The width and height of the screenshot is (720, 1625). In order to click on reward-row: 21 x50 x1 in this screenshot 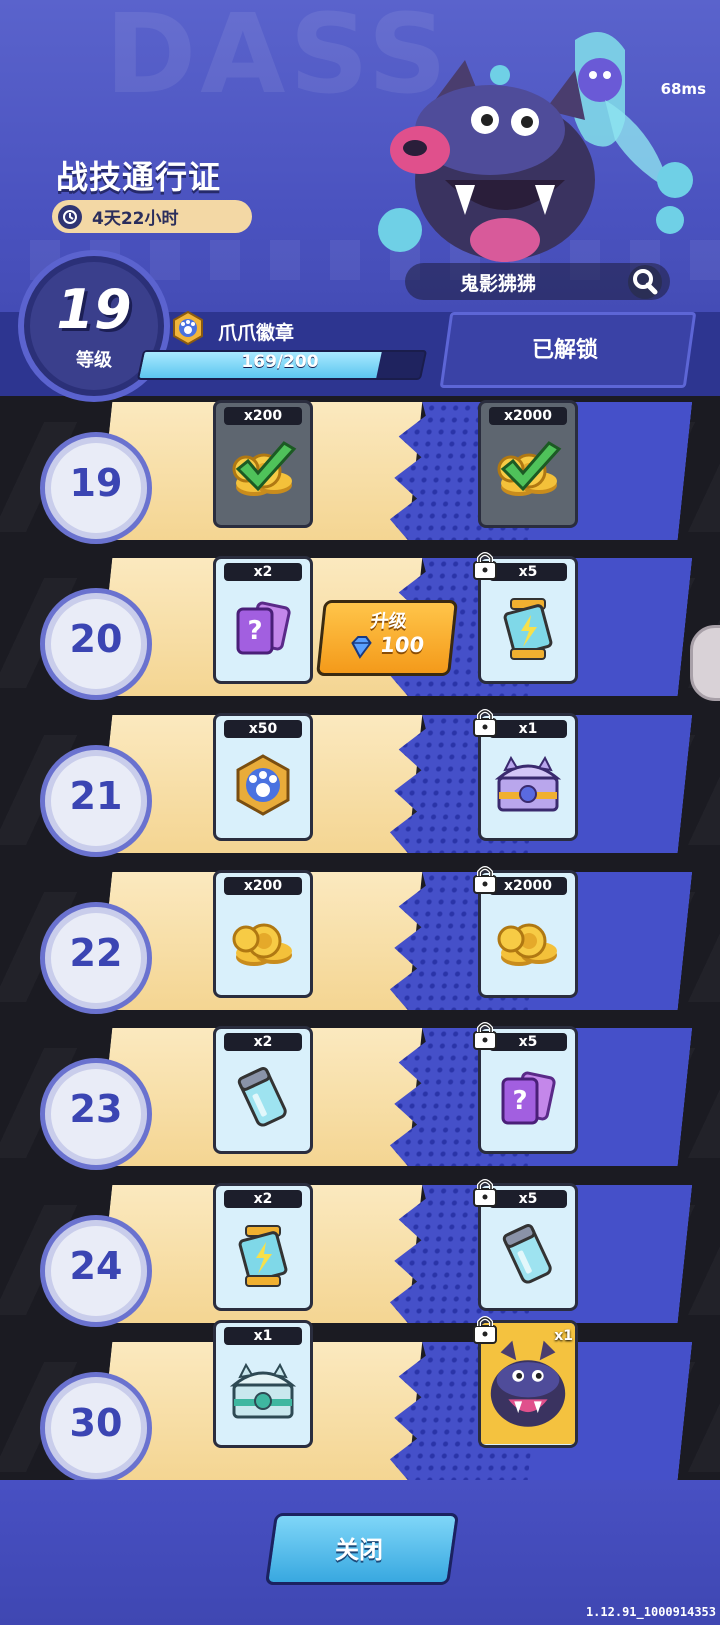, I will do `click(360, 781)`.